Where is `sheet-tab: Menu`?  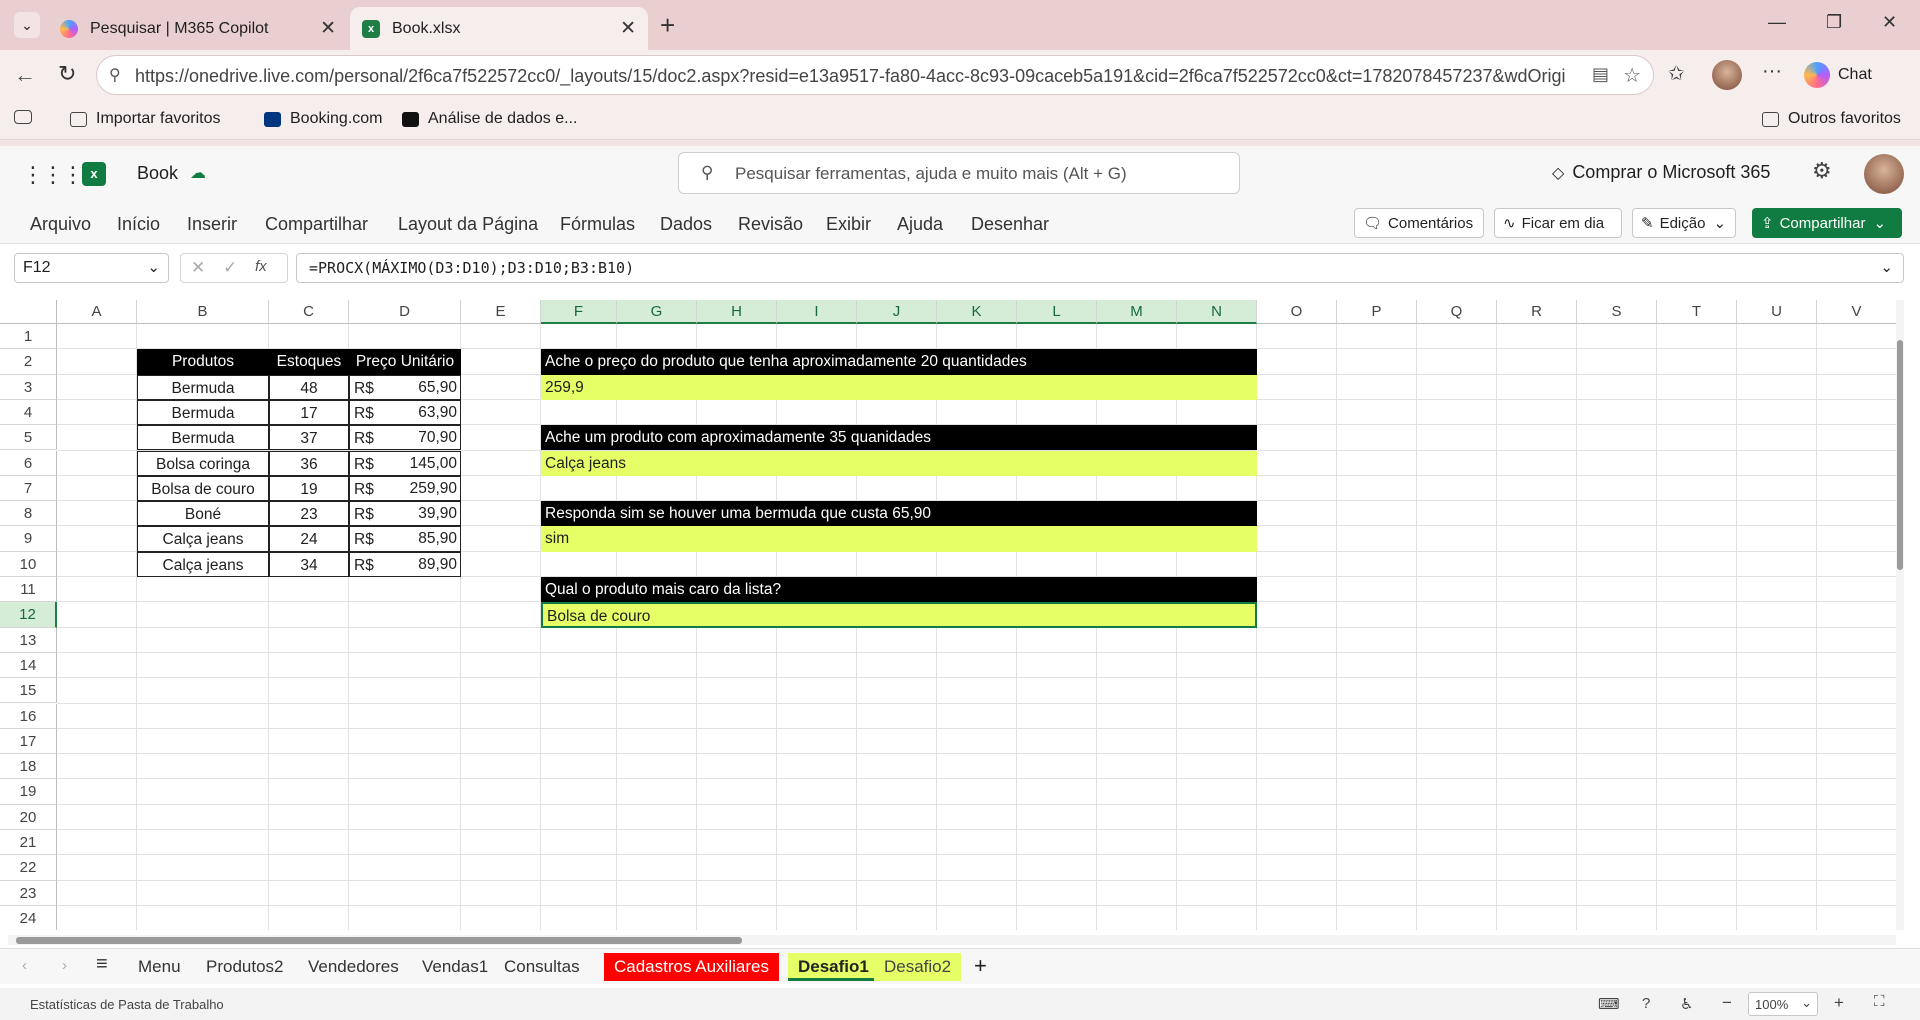 sheet-tab: Menu is located at coordinates (159, 967).